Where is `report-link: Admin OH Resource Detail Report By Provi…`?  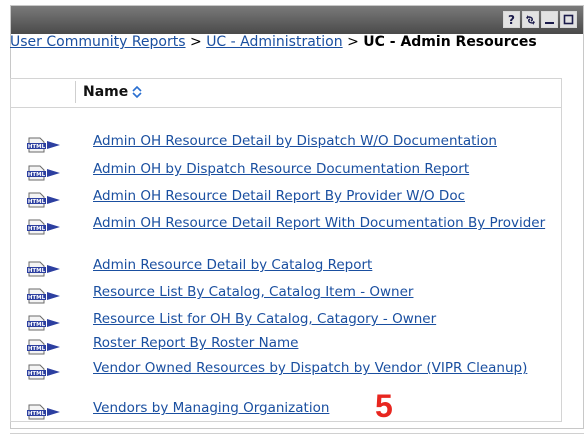 report-link: Admin OH Resource Detail Report By Provi… is located at coordinates (328, 196).